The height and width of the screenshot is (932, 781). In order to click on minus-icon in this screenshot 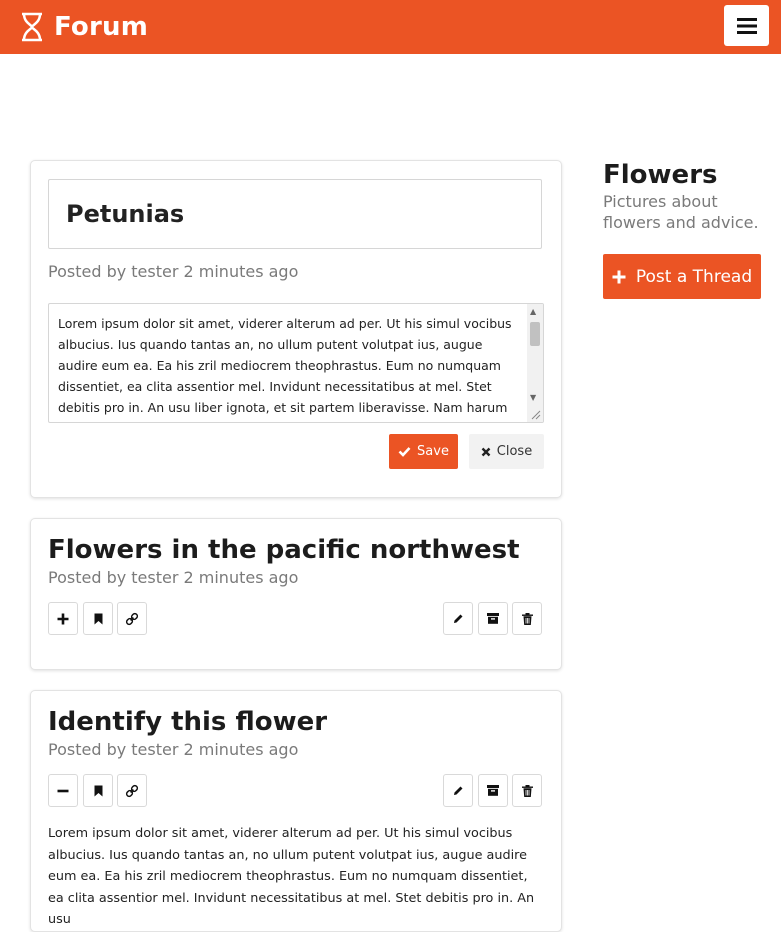, I will do `click(63, 790)`.